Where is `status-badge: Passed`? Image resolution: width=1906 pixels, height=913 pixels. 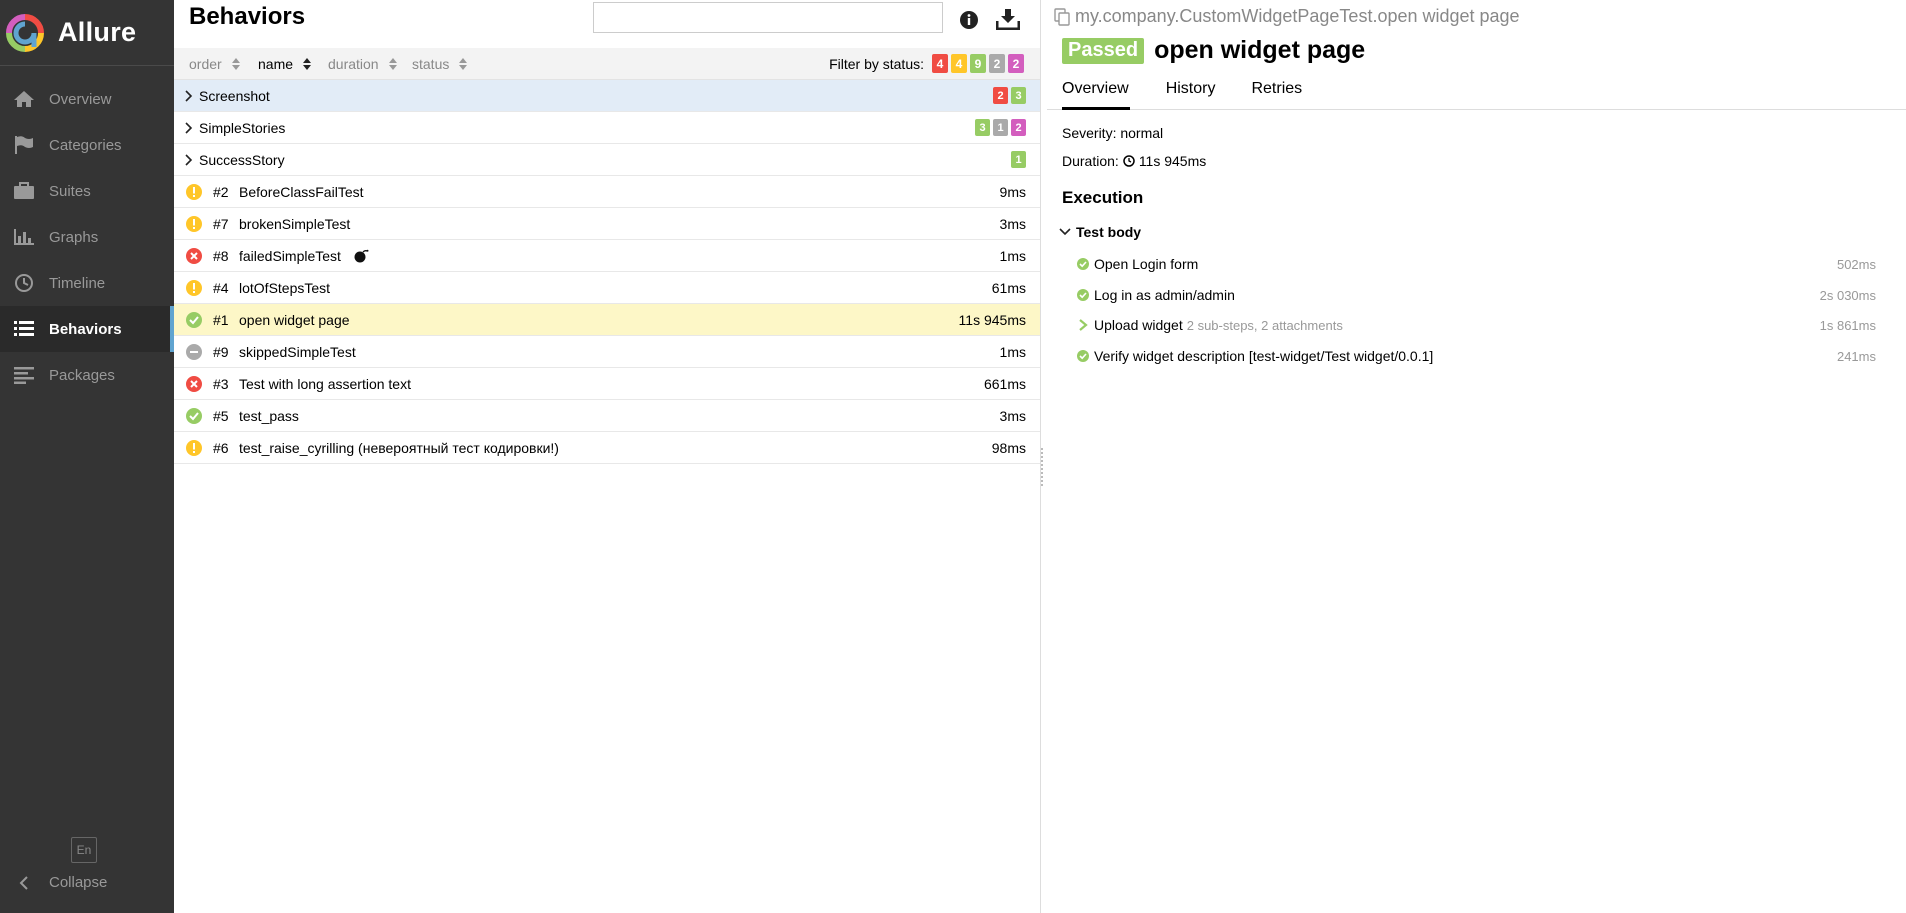
status-badge: Passed is located at coordinates (1103, 50).